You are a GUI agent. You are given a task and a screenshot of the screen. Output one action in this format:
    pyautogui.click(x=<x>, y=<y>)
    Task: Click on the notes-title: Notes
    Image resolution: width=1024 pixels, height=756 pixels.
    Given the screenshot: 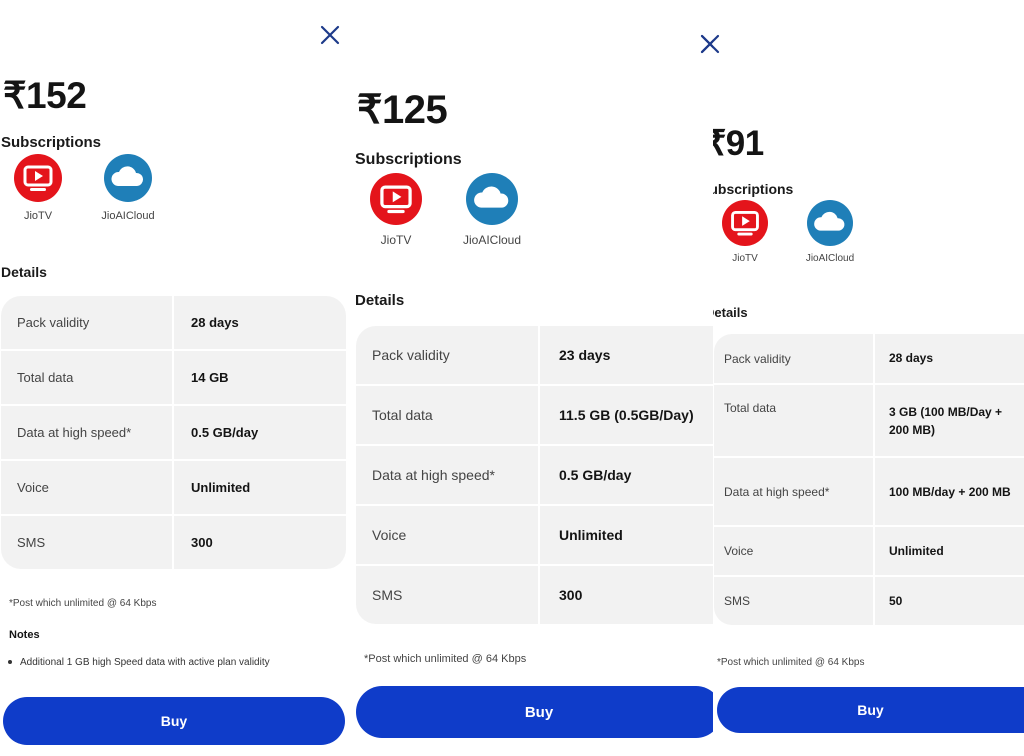 What is the action you would take?
    pyautogui.click(x=24, y=635)
    